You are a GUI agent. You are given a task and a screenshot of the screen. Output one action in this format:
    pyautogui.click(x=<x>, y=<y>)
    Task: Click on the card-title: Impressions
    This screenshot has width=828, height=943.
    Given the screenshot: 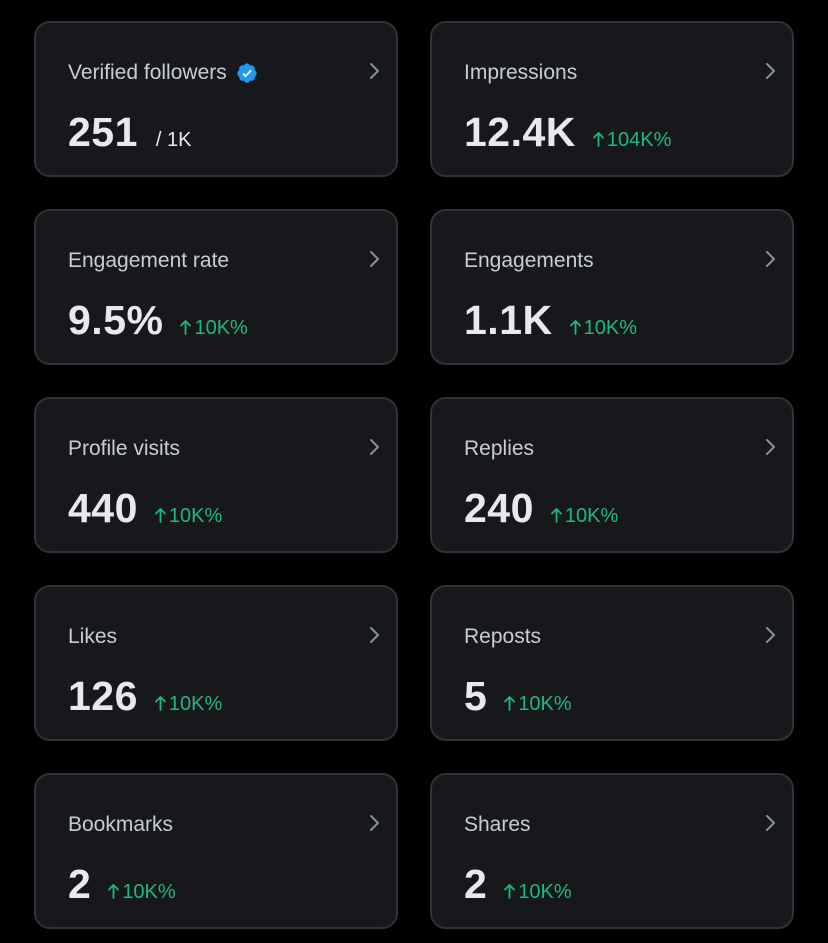 What is the action you would take?
    pyautogui.click(x=521, y=72)
    